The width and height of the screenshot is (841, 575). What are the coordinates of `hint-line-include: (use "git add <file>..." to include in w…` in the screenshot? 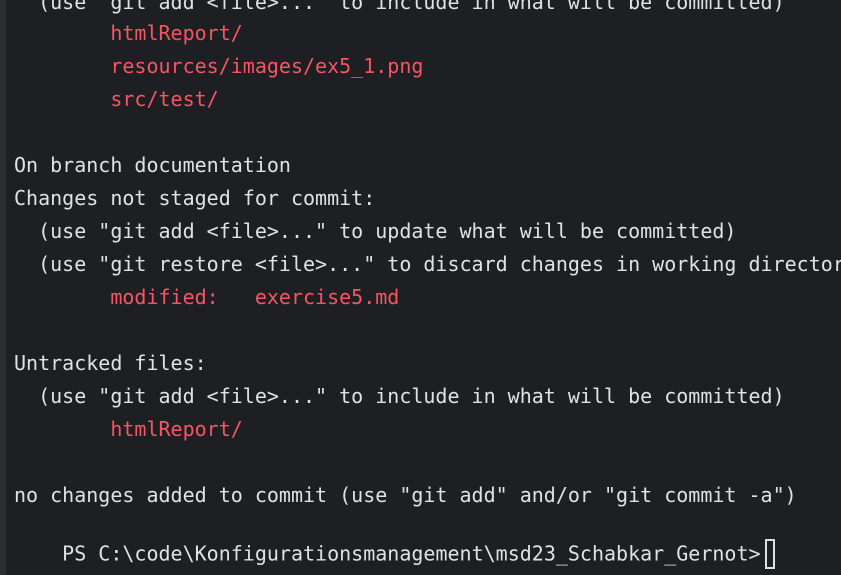 It's located at (399, 7).